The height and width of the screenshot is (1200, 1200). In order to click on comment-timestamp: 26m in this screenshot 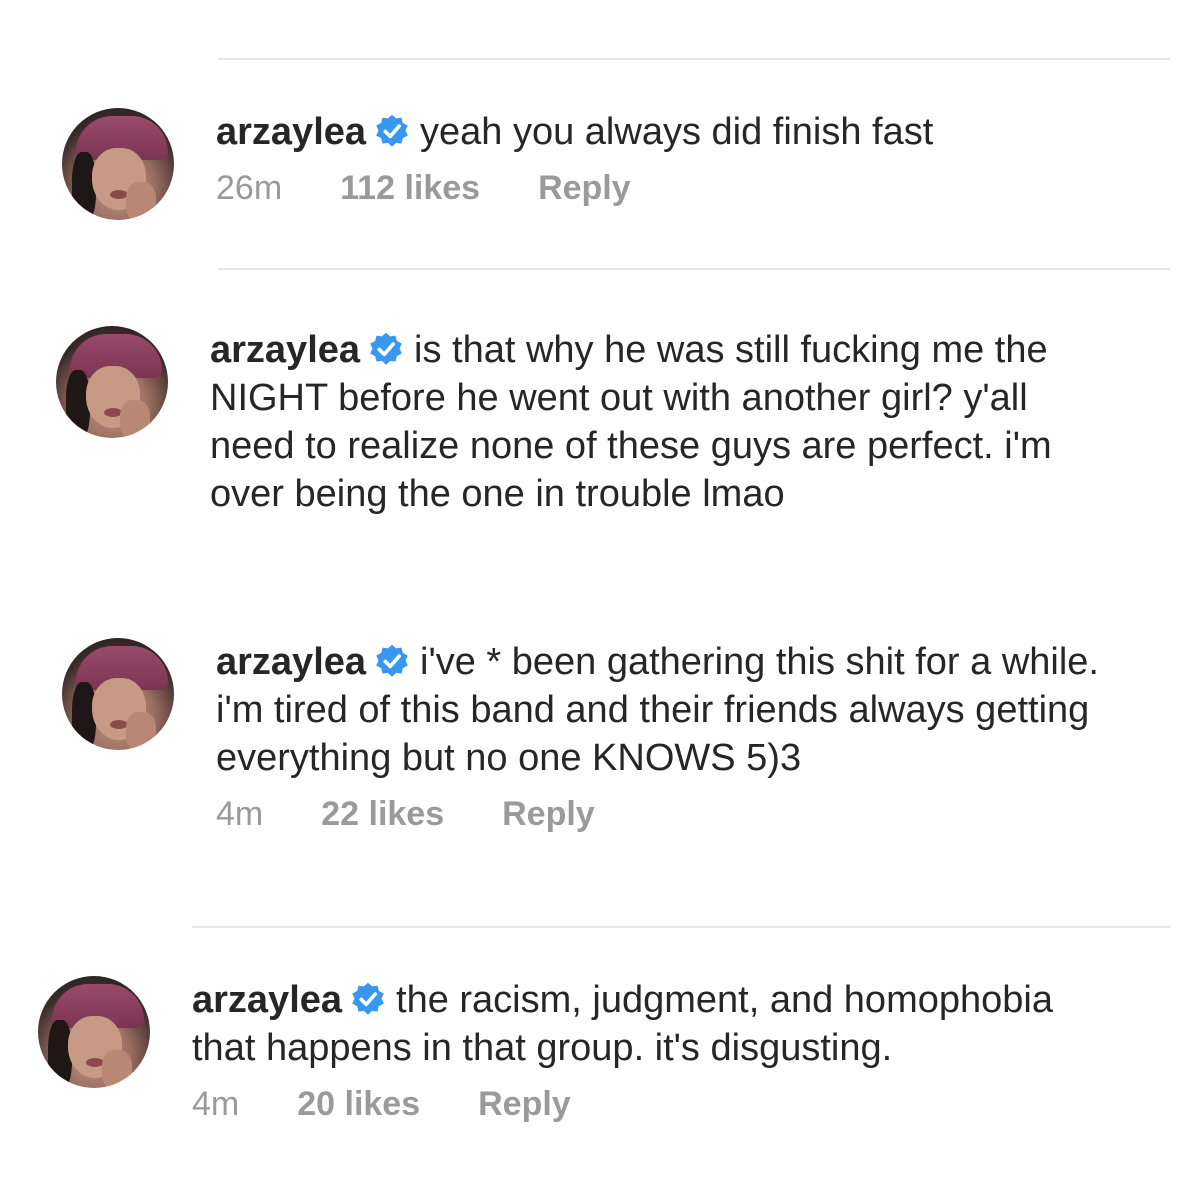, I will do `click(249, 188)`.